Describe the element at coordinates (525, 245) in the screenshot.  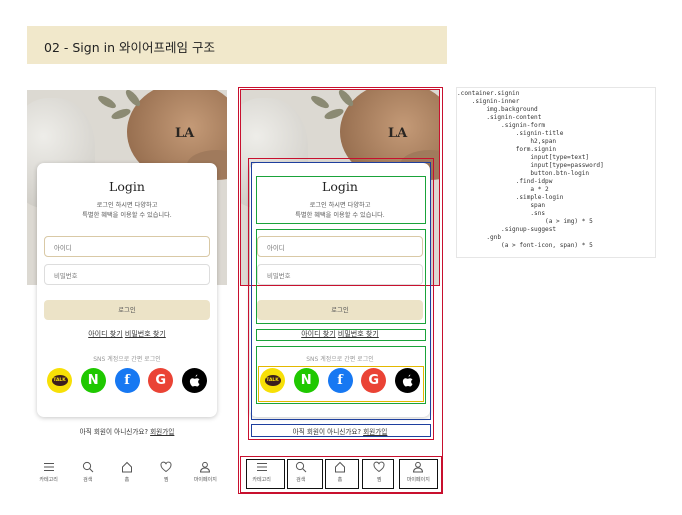
I see `code-line: (a > font-icon, span) * 5` at that location.